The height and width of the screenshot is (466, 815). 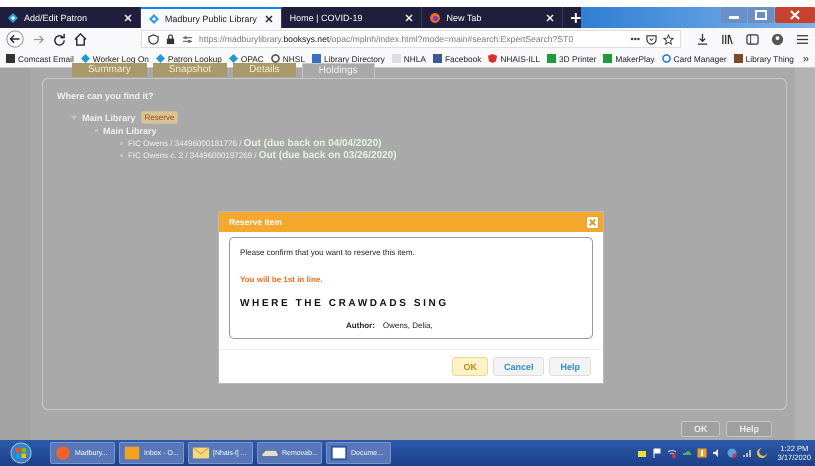 What do you see at coordinates (629, 59) in the screenshot?
I see `bookmark: MakerPlay` at bounding box center [629, 59].